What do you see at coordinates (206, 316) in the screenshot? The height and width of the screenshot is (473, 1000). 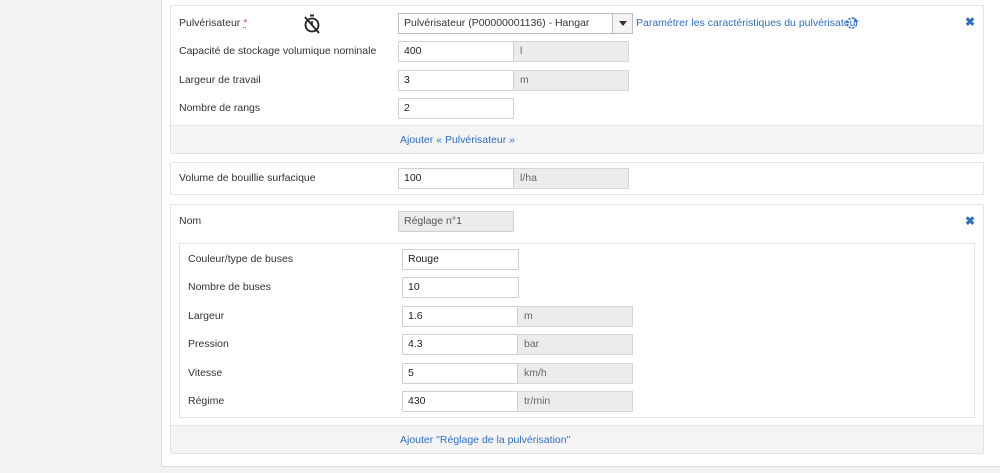 I see `field-label: Largeur` at bounding box center [206, 316].